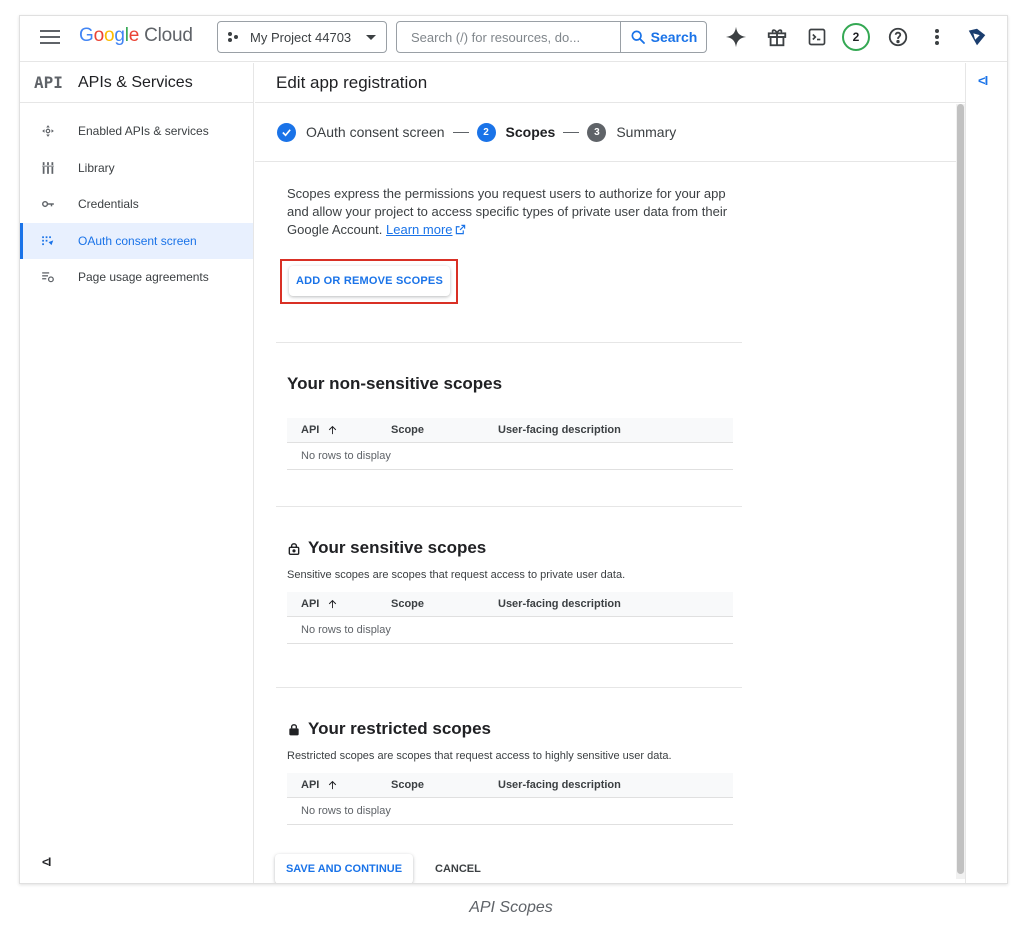 The height and width of the screenshot is (927, 1022). What do you see at coordinates (136, 168) in the screenshot?
I see `sidebar-item-library: Library` at bounding box center [136, 168].